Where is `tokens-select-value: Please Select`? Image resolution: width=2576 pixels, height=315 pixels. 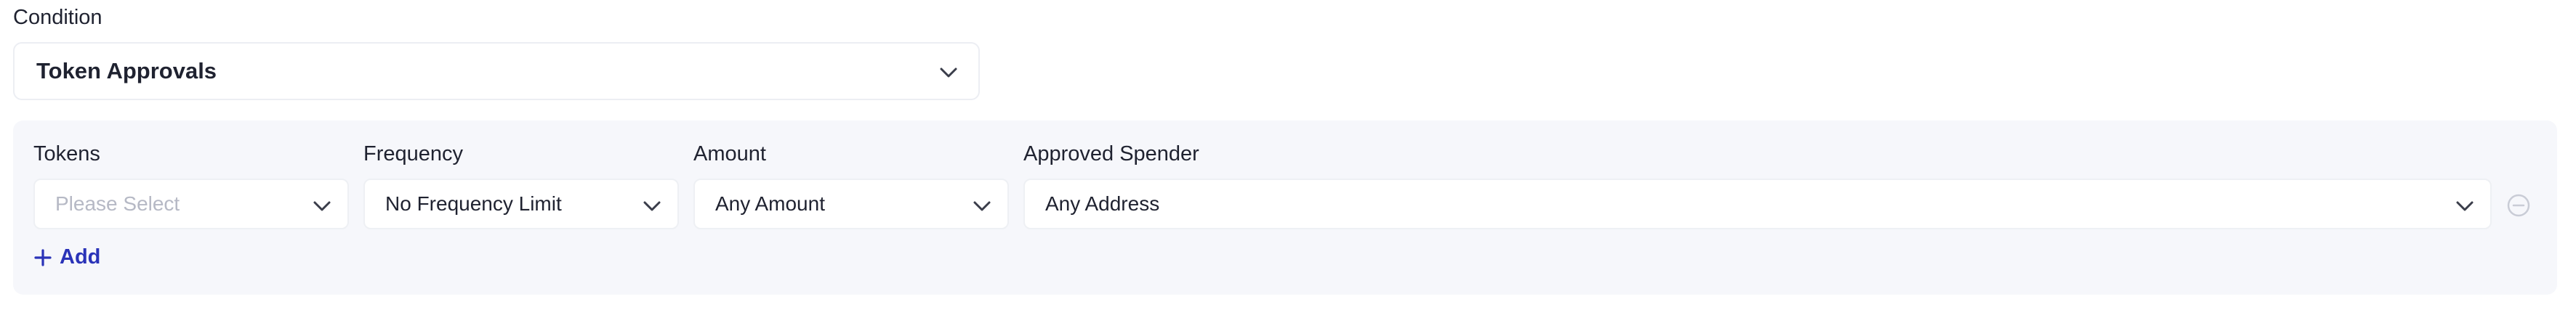
tokens-select-value: Please Select is located at coordinates (117, 204).